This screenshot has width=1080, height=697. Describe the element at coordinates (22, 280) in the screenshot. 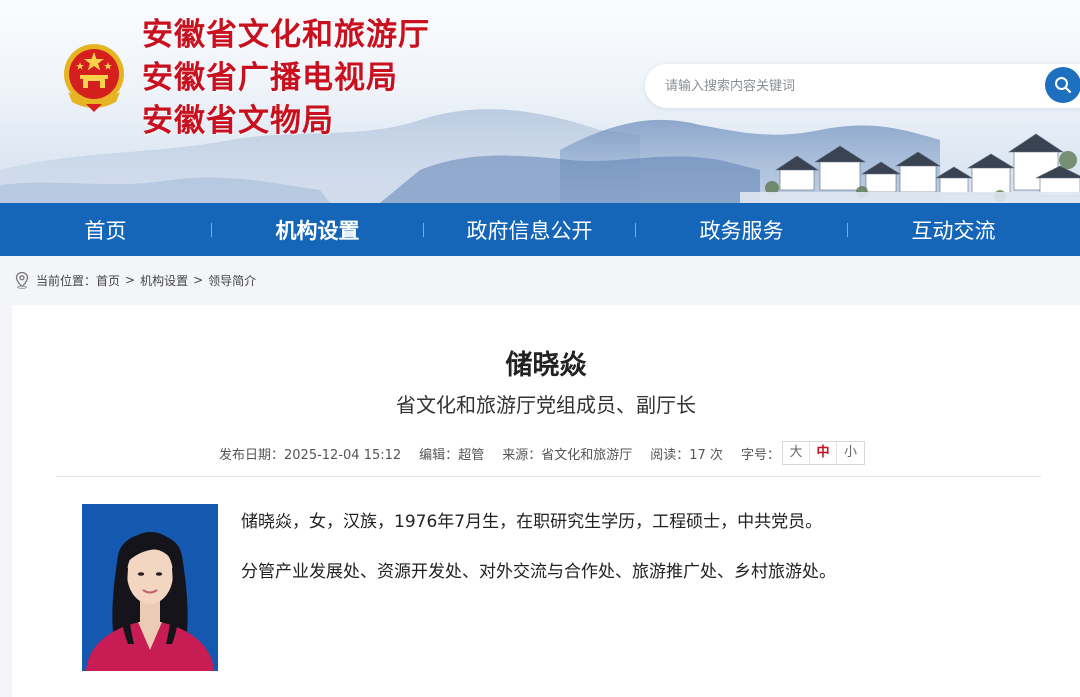

I see `location-pin-icon` at that location.